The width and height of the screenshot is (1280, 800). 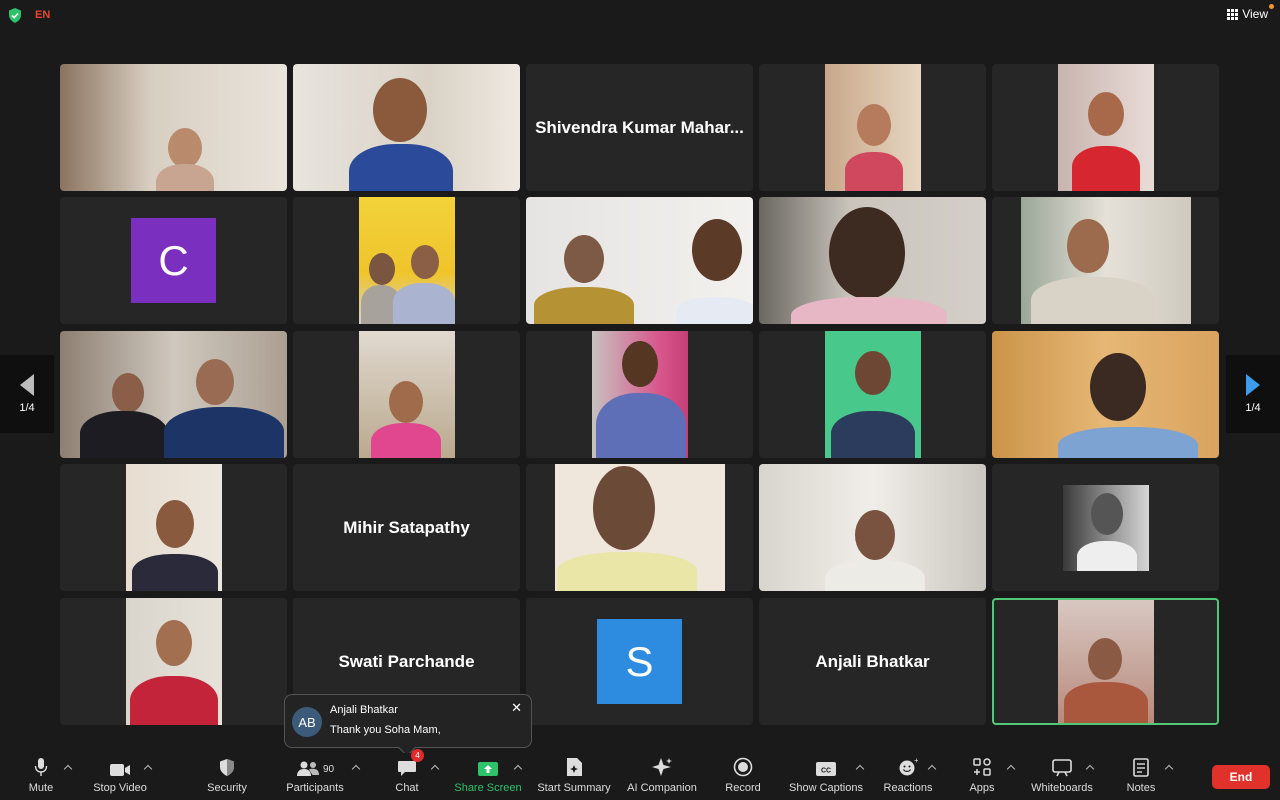 I want to click on participants-button: 90 Participants, so click(x=315, y=776).